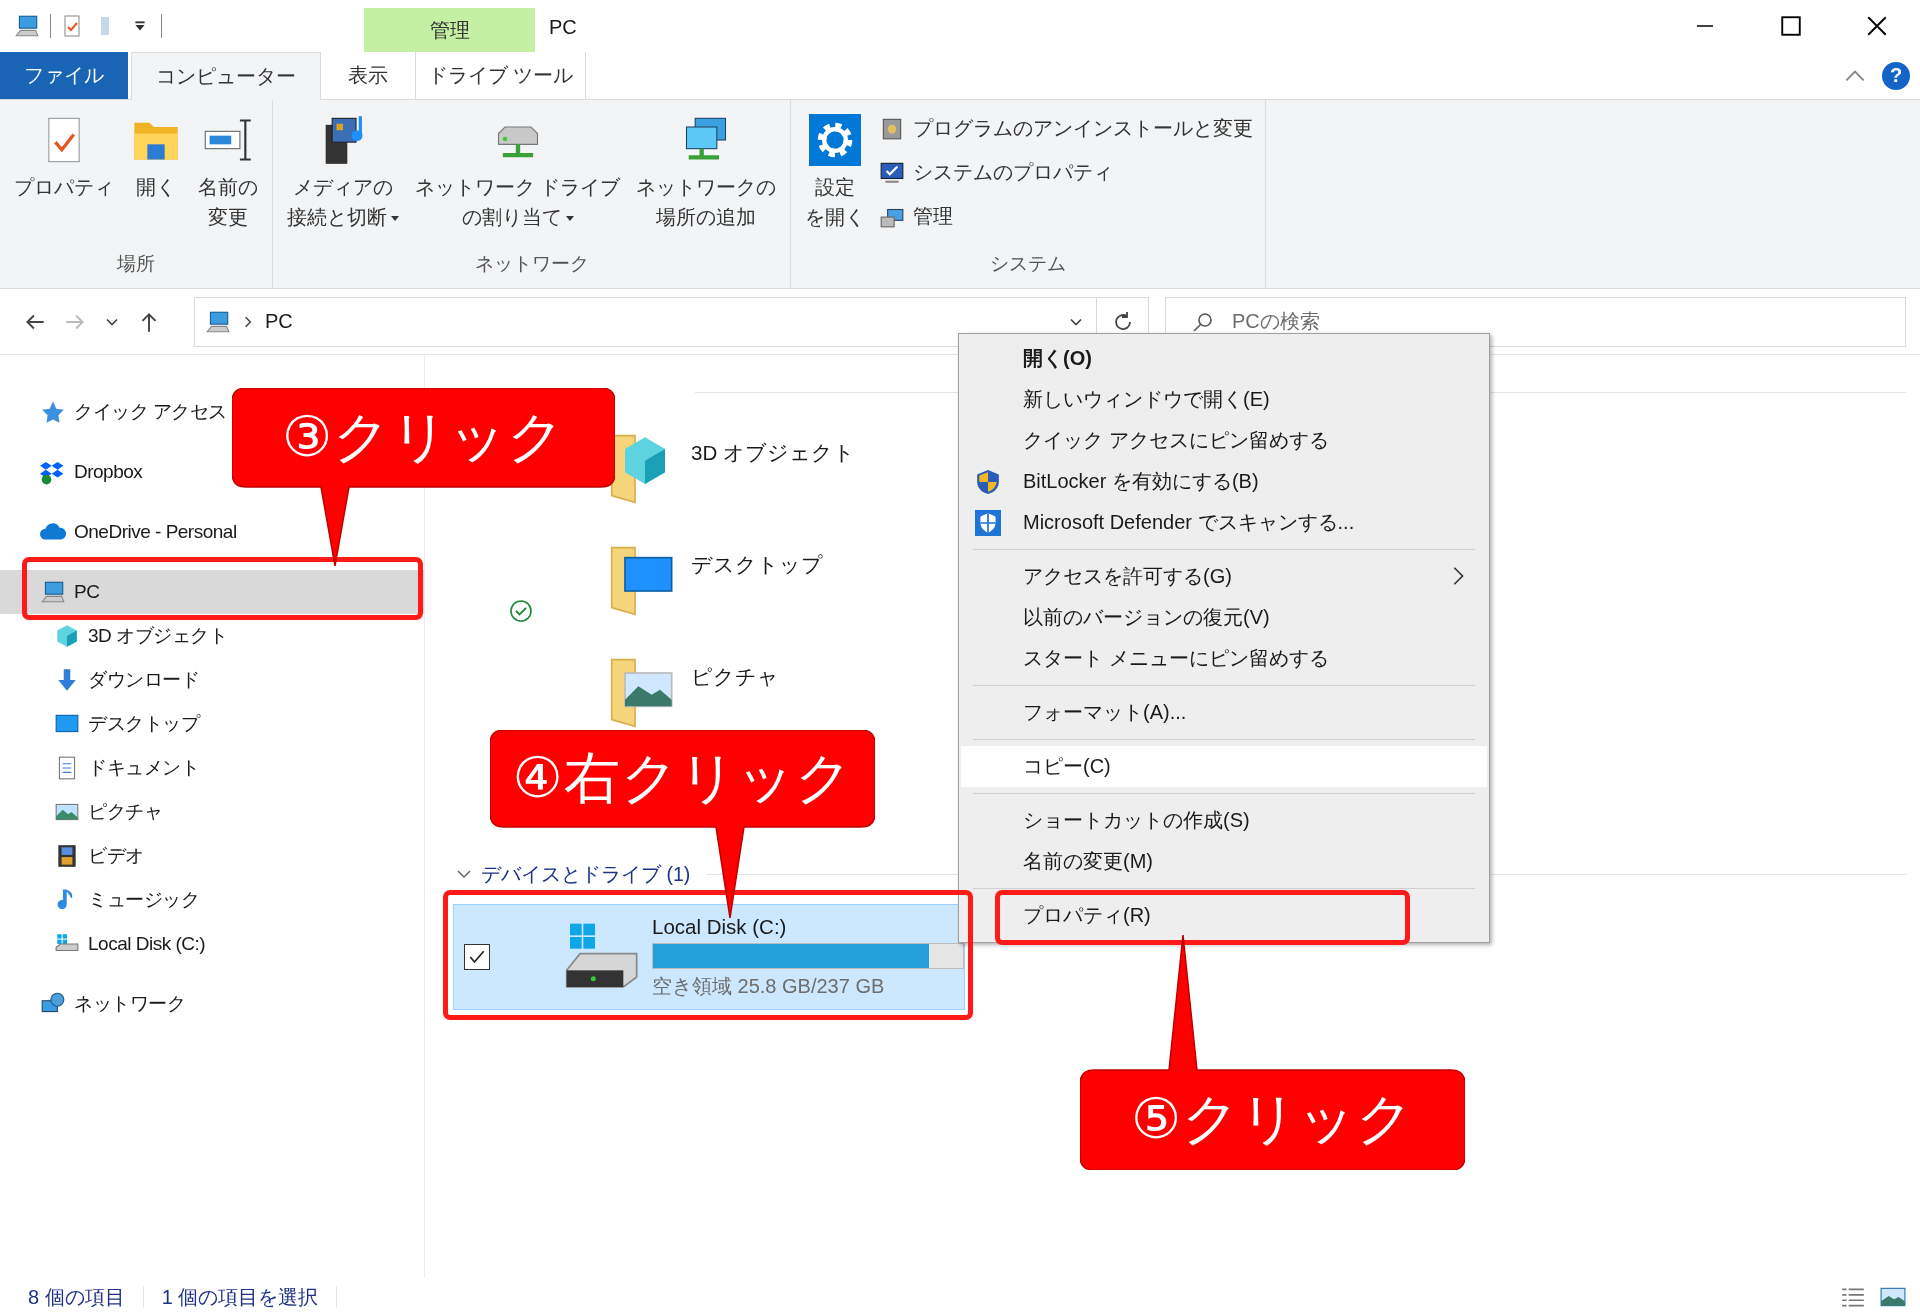  Describe the element at coordinates (988, 482) in the screenshot. I see `shield-icon` at that location.